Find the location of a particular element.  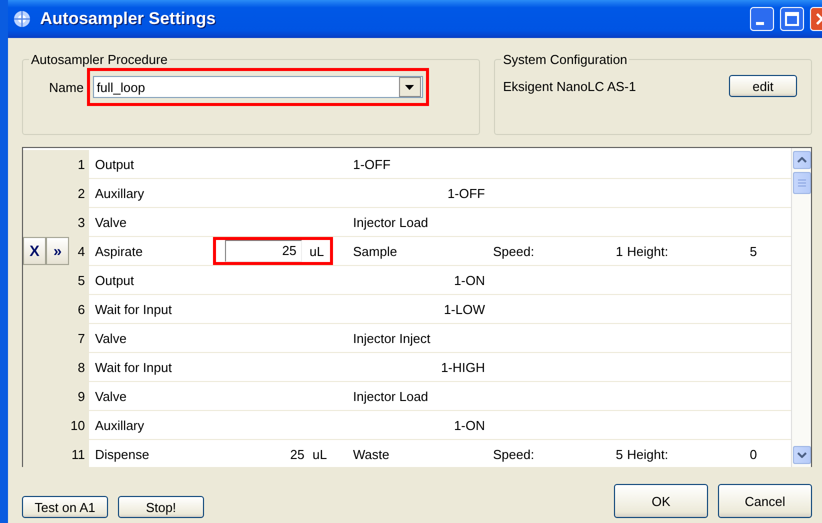

step-number: 1 is located at coordinates (81, 164).